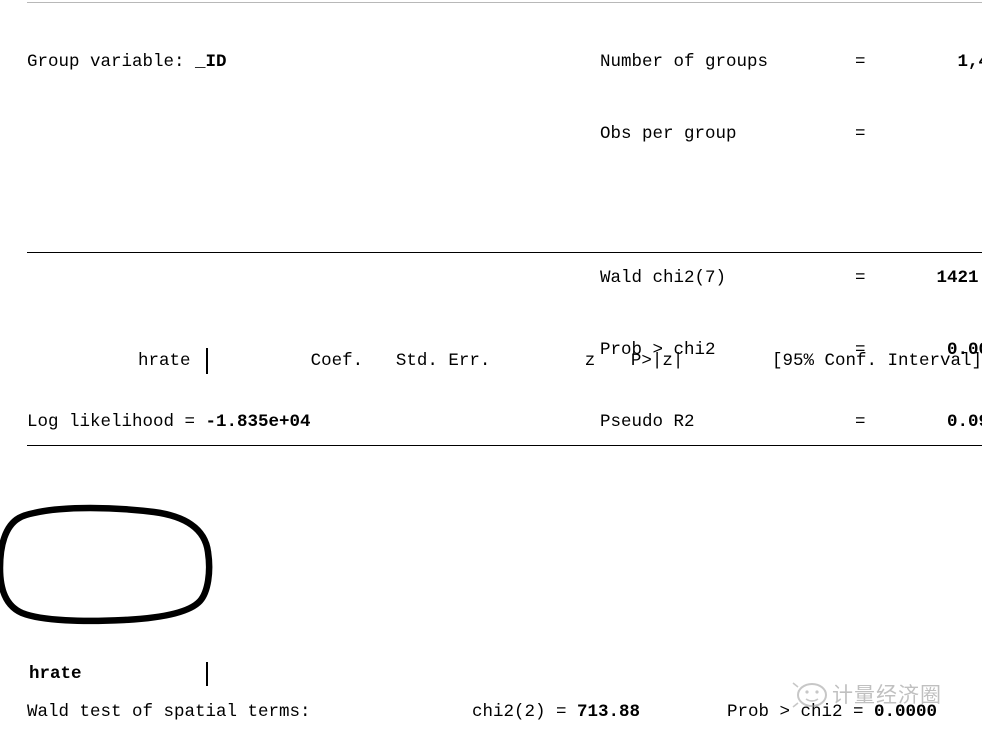  I want to click on stat-row-number-of-groups: Number of groups = 1,412, so click(791, 62).